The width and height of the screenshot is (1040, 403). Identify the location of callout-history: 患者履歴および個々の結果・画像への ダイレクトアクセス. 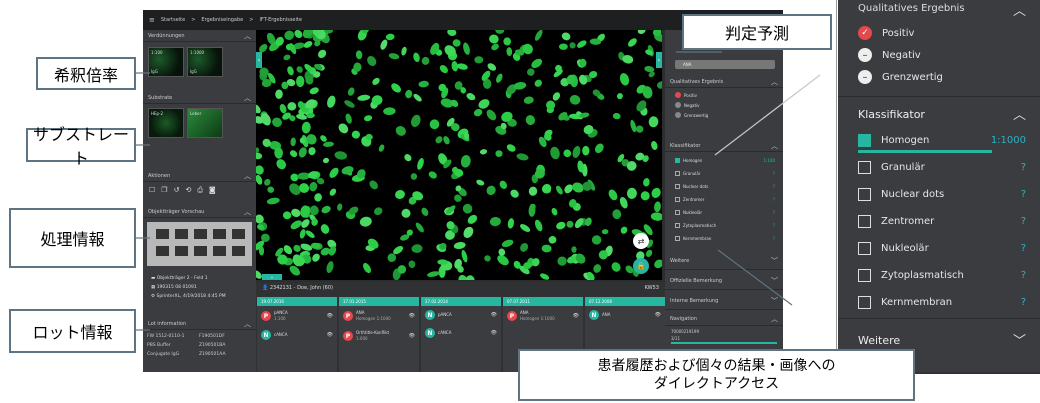
(716, 375).